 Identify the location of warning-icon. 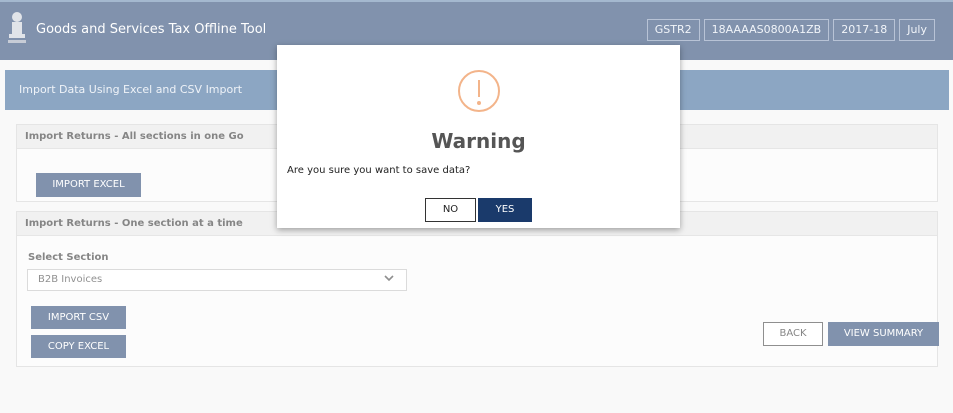
(479, 91).